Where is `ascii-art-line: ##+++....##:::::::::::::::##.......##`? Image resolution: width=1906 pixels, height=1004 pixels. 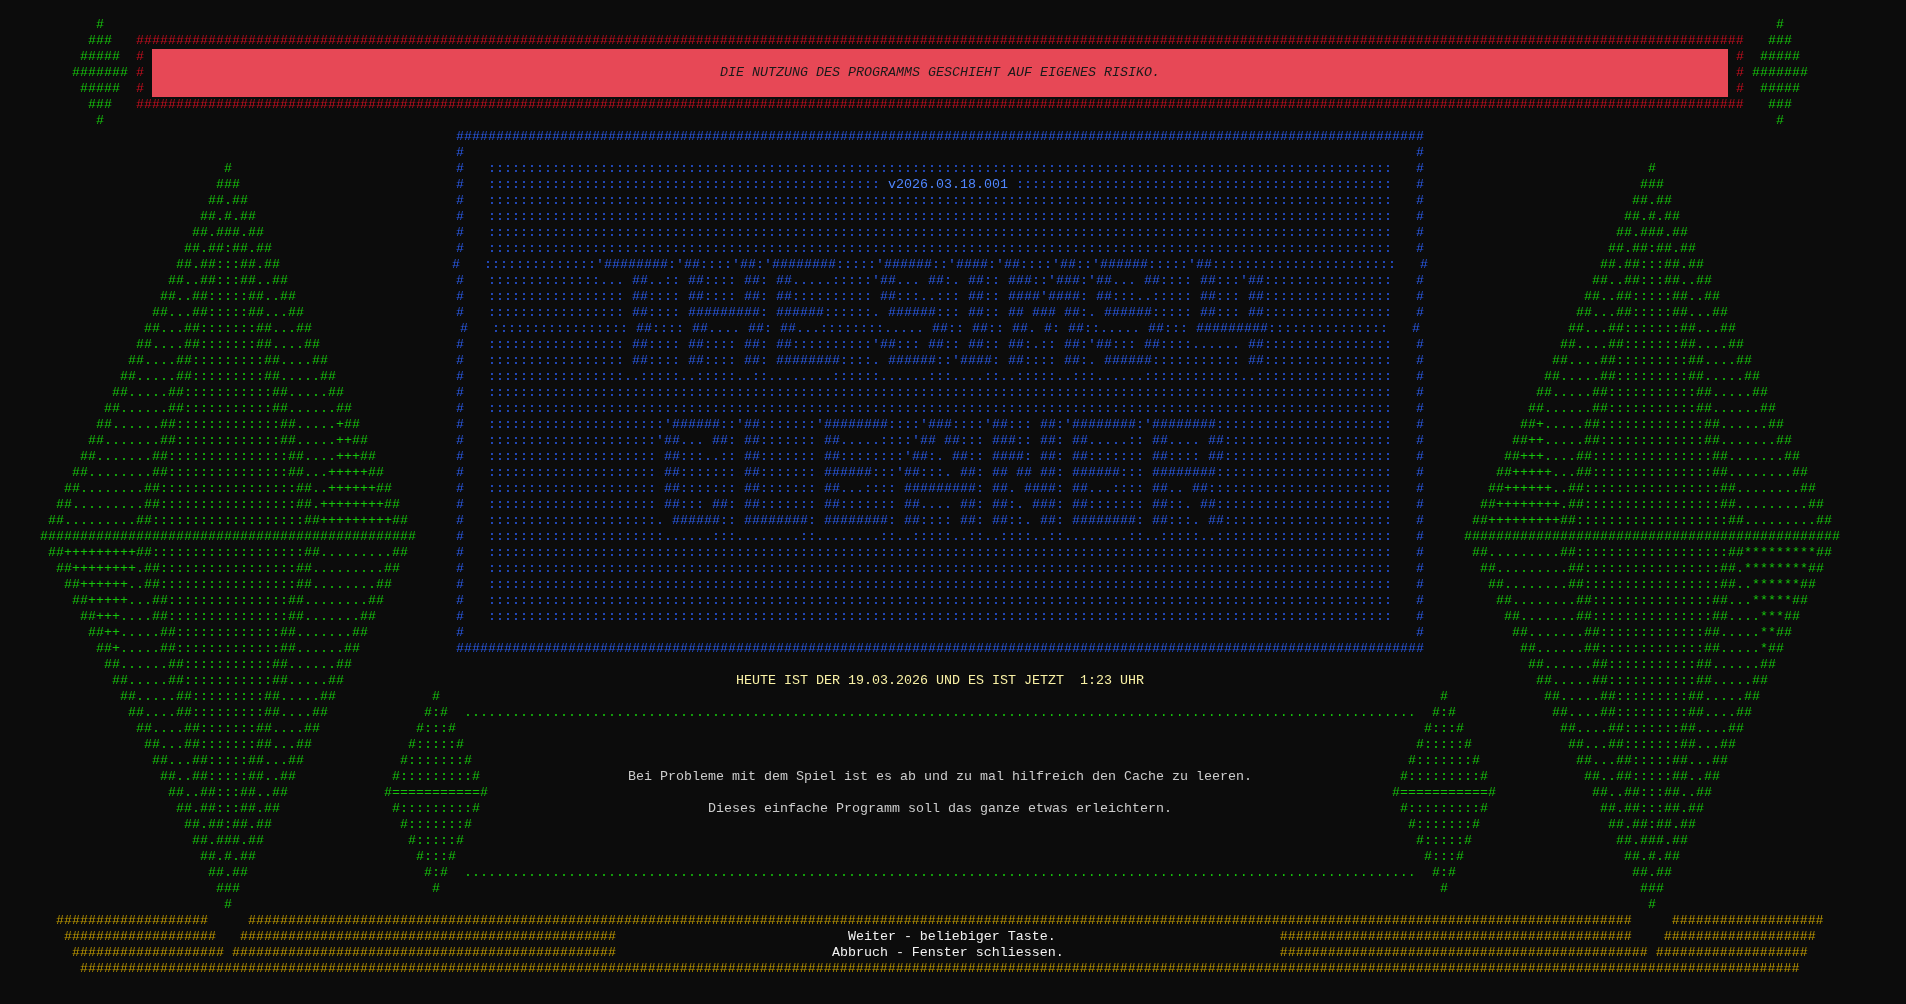 ascii-art-line: ##+++....##:::::::::::::::##.......## is located at coordinates (228, 617).